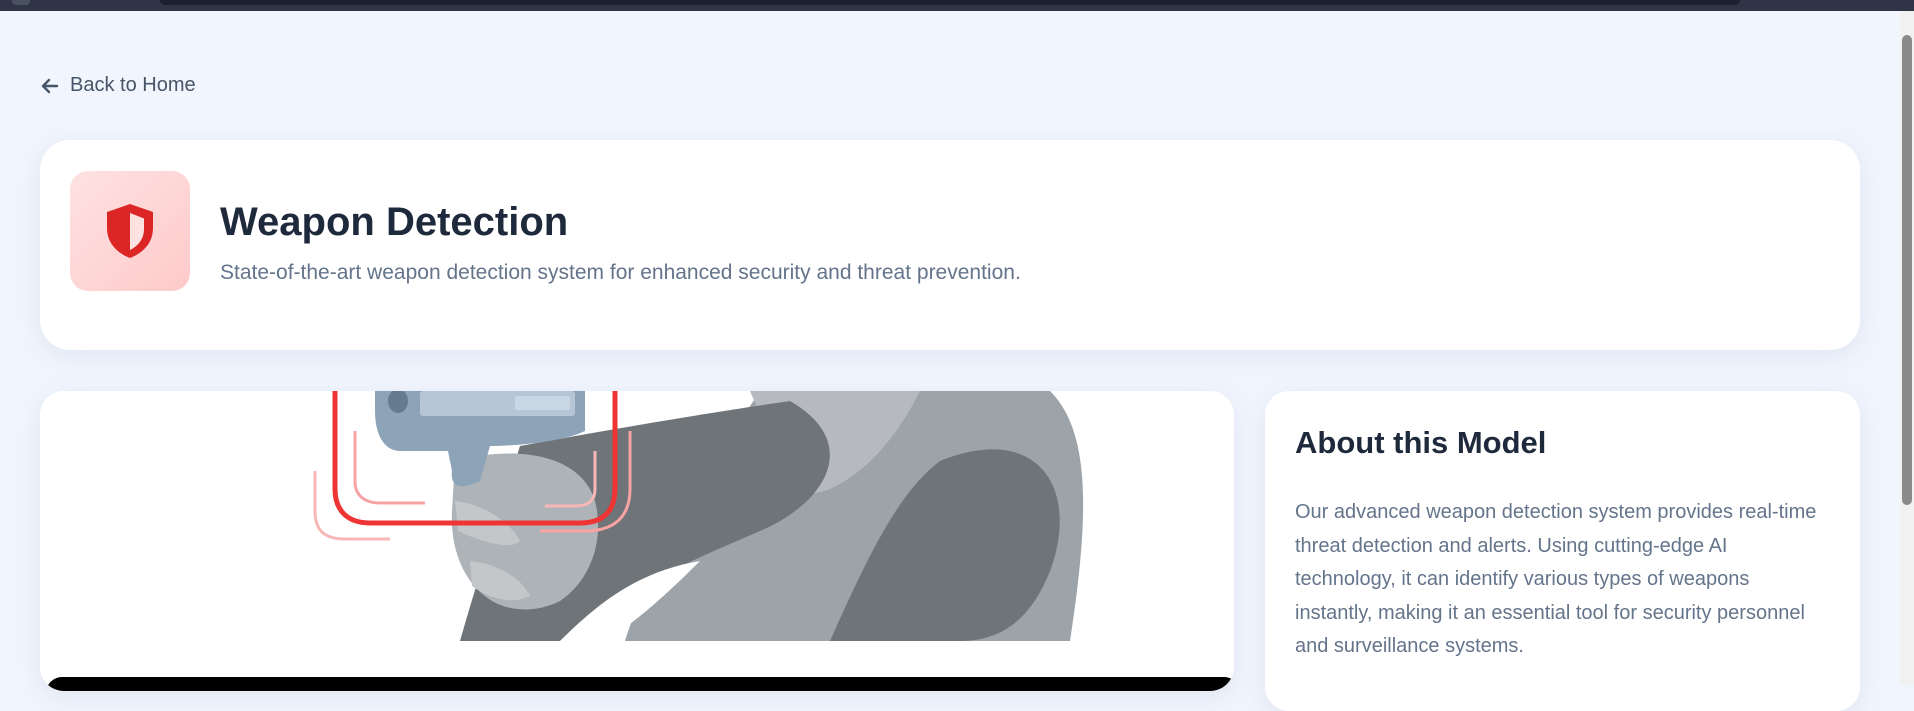 This screenshot has height=711, width=1914. What do you see at coordinates (957, 5) in the screenshot?
I see `browser-top-bar` at bounding box center [957, 5].